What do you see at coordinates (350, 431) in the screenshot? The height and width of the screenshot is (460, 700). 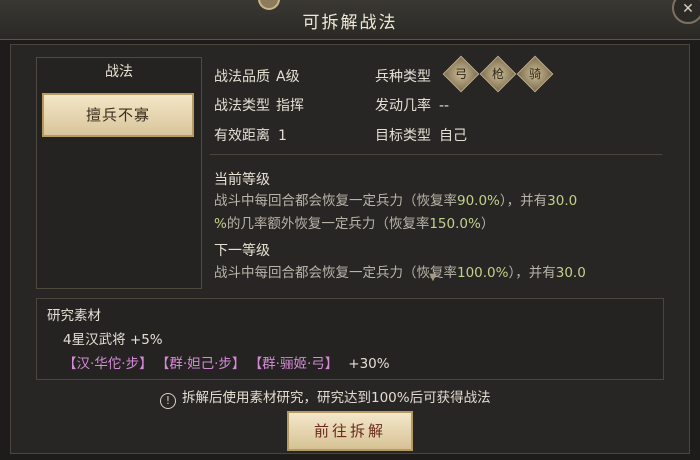 I see `go-disassemble-button: 前往拆解` at bounding box center [350, 431].